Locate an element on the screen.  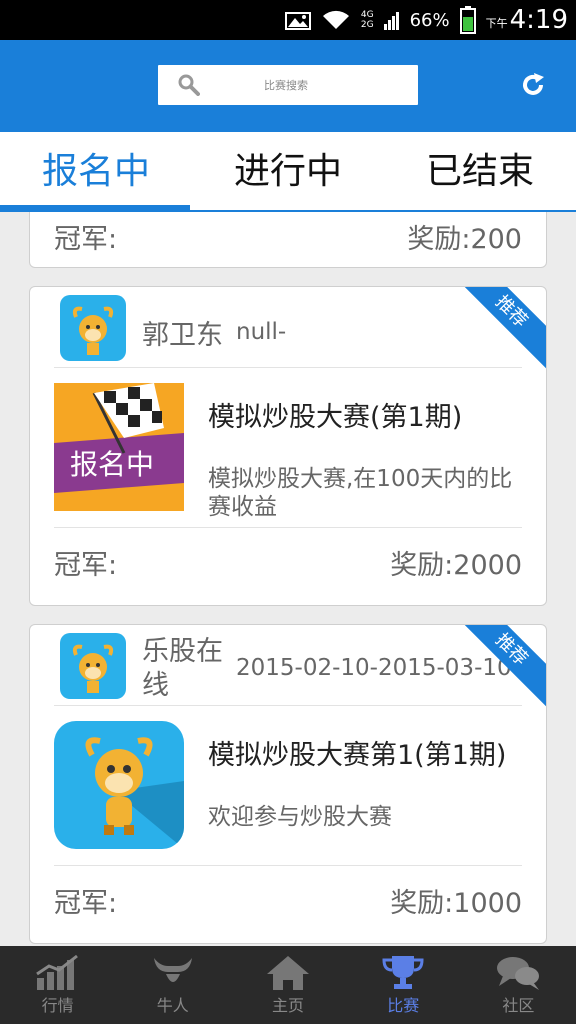
nav-item-community: 社区 is located at coordinates (518, 985).